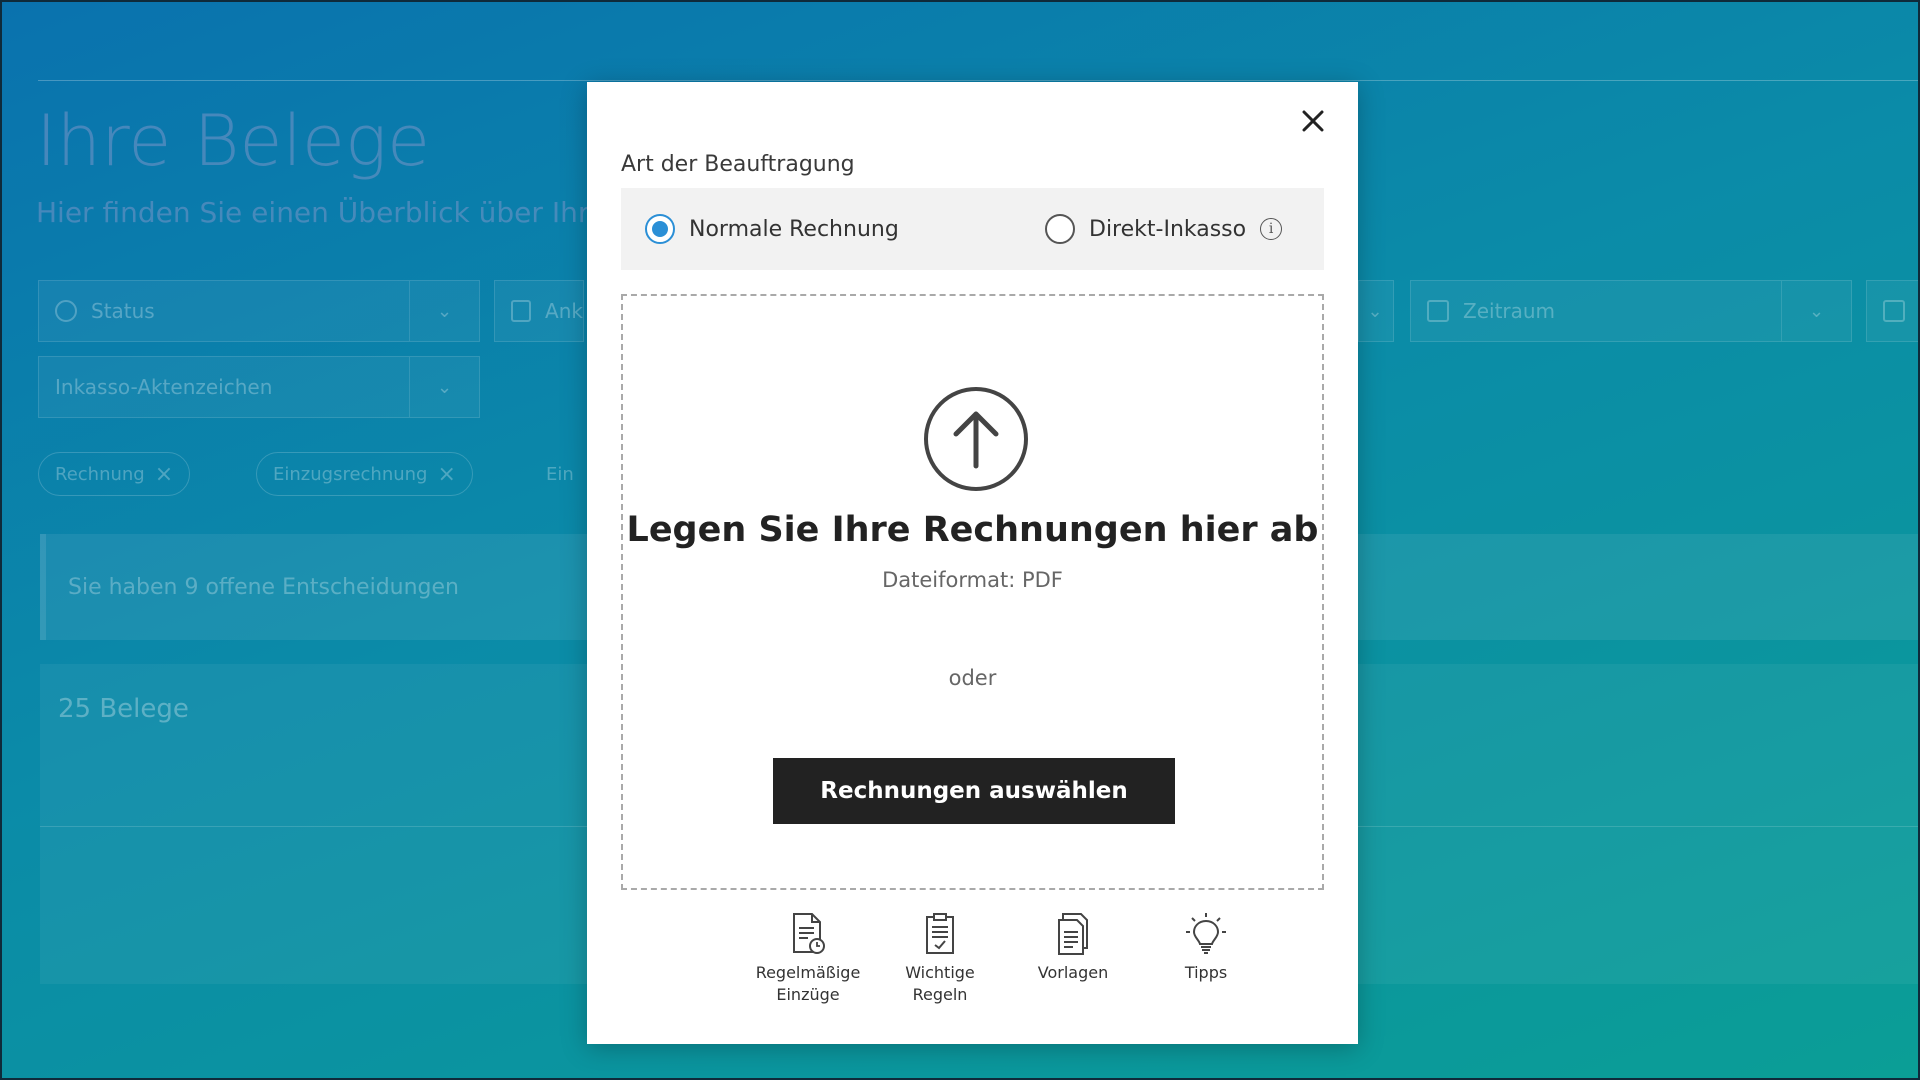 This screenshot has height=1080, width=1920. I want to click on ank-filter-label: Ank, so click(564, 311).